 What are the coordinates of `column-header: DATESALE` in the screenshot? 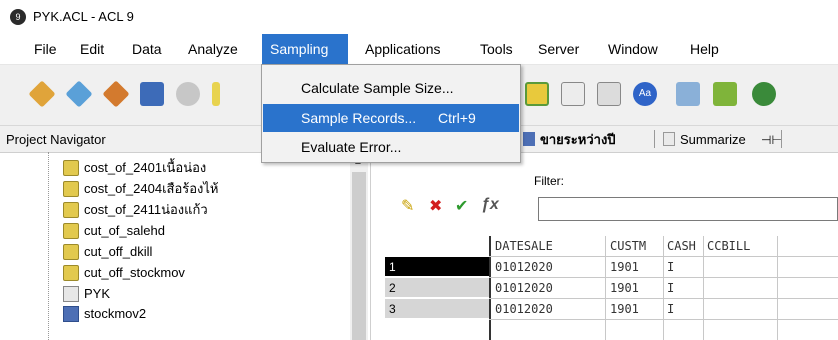 It's located at (524, 246).